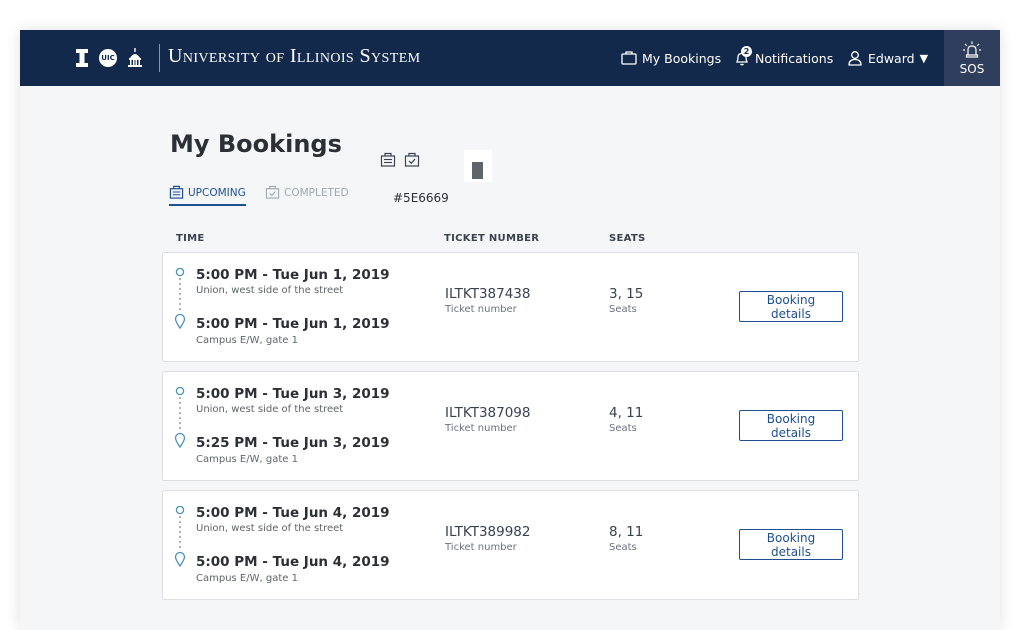  What do you see at coordinates (421, 198) in the screenshot?
I see `color-hex-label: #5E6669` at bounding box center [421, 198].